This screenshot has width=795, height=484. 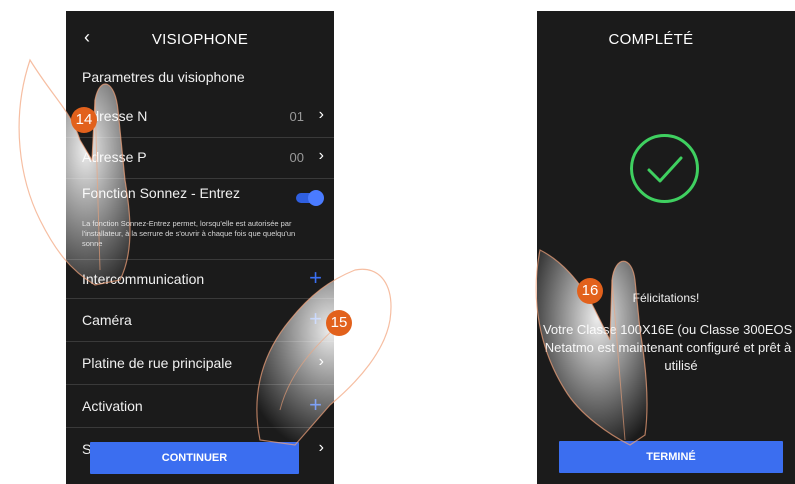 I want to click on door-function-label: Fonction Sonnez - Entrez, so click(x=161, y=193).